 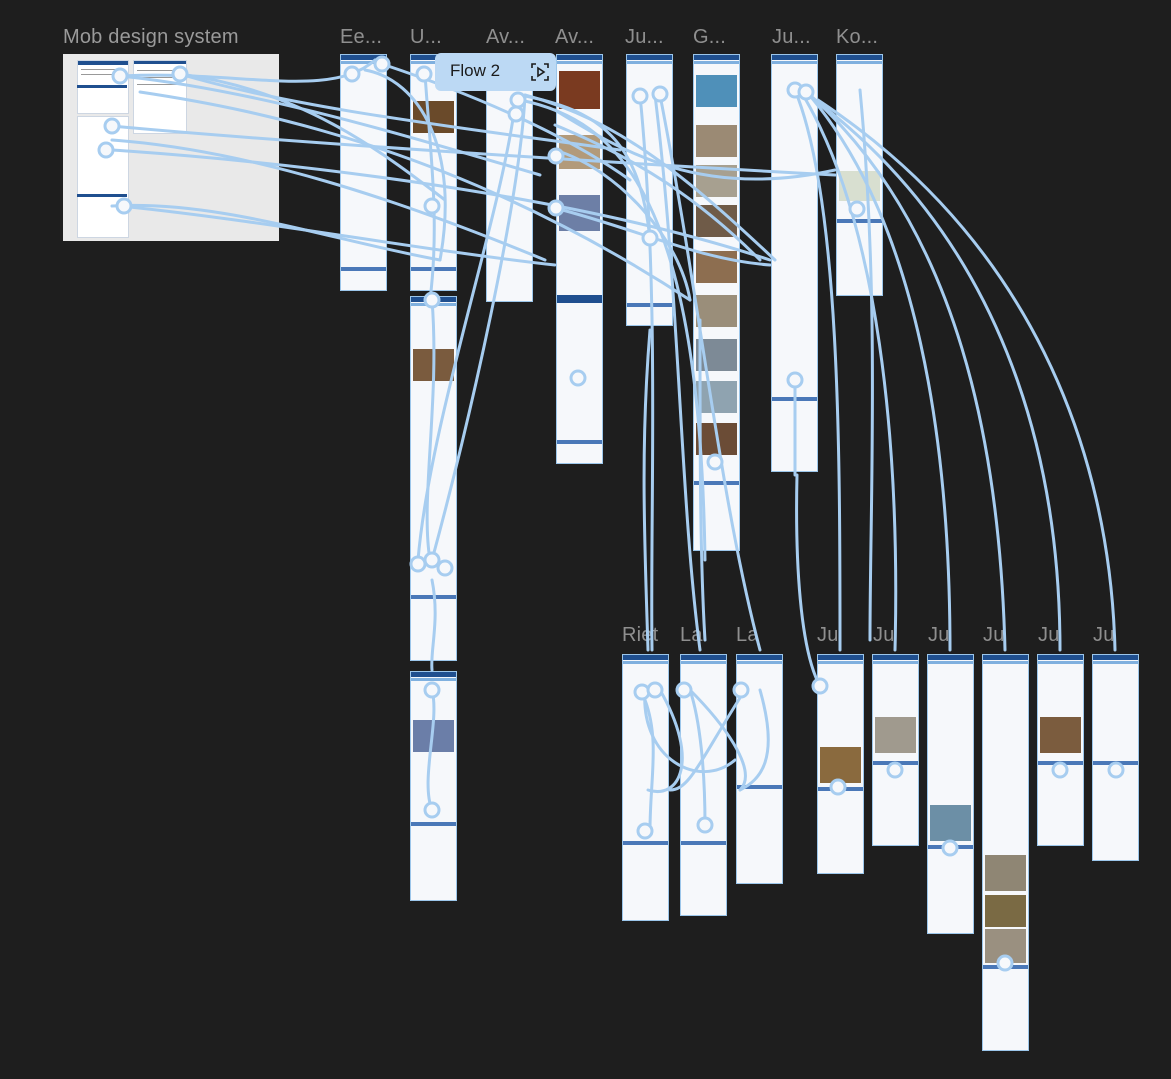 I want to click on flow-starting-point-badge: Flow 2, so click(x=495, y=72).